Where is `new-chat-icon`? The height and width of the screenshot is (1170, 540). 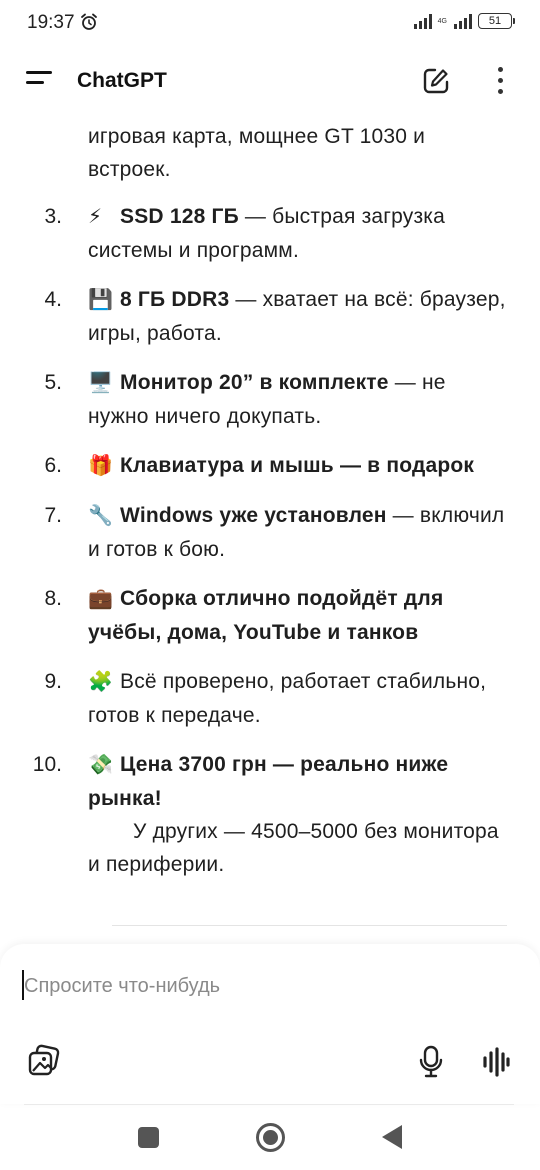 new-chat-icon is located at coordinates (436, 81).